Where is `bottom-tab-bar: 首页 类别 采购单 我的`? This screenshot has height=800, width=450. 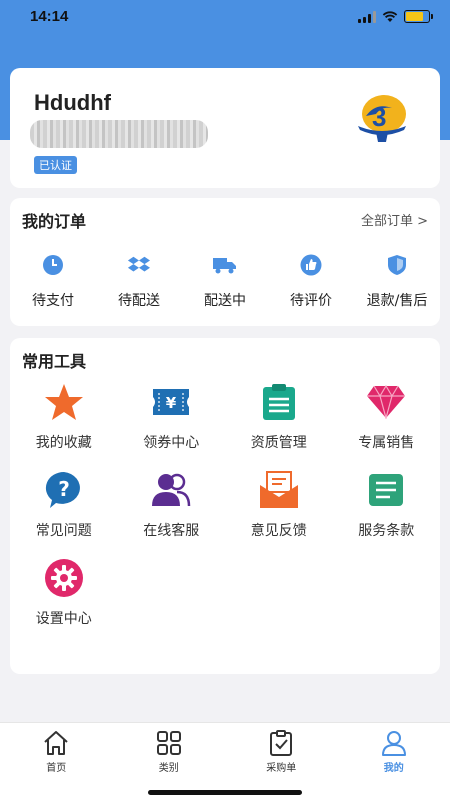 bottom-tab-bar: 首页 类别 采购单 我的 is located at coordinates (225, 761).